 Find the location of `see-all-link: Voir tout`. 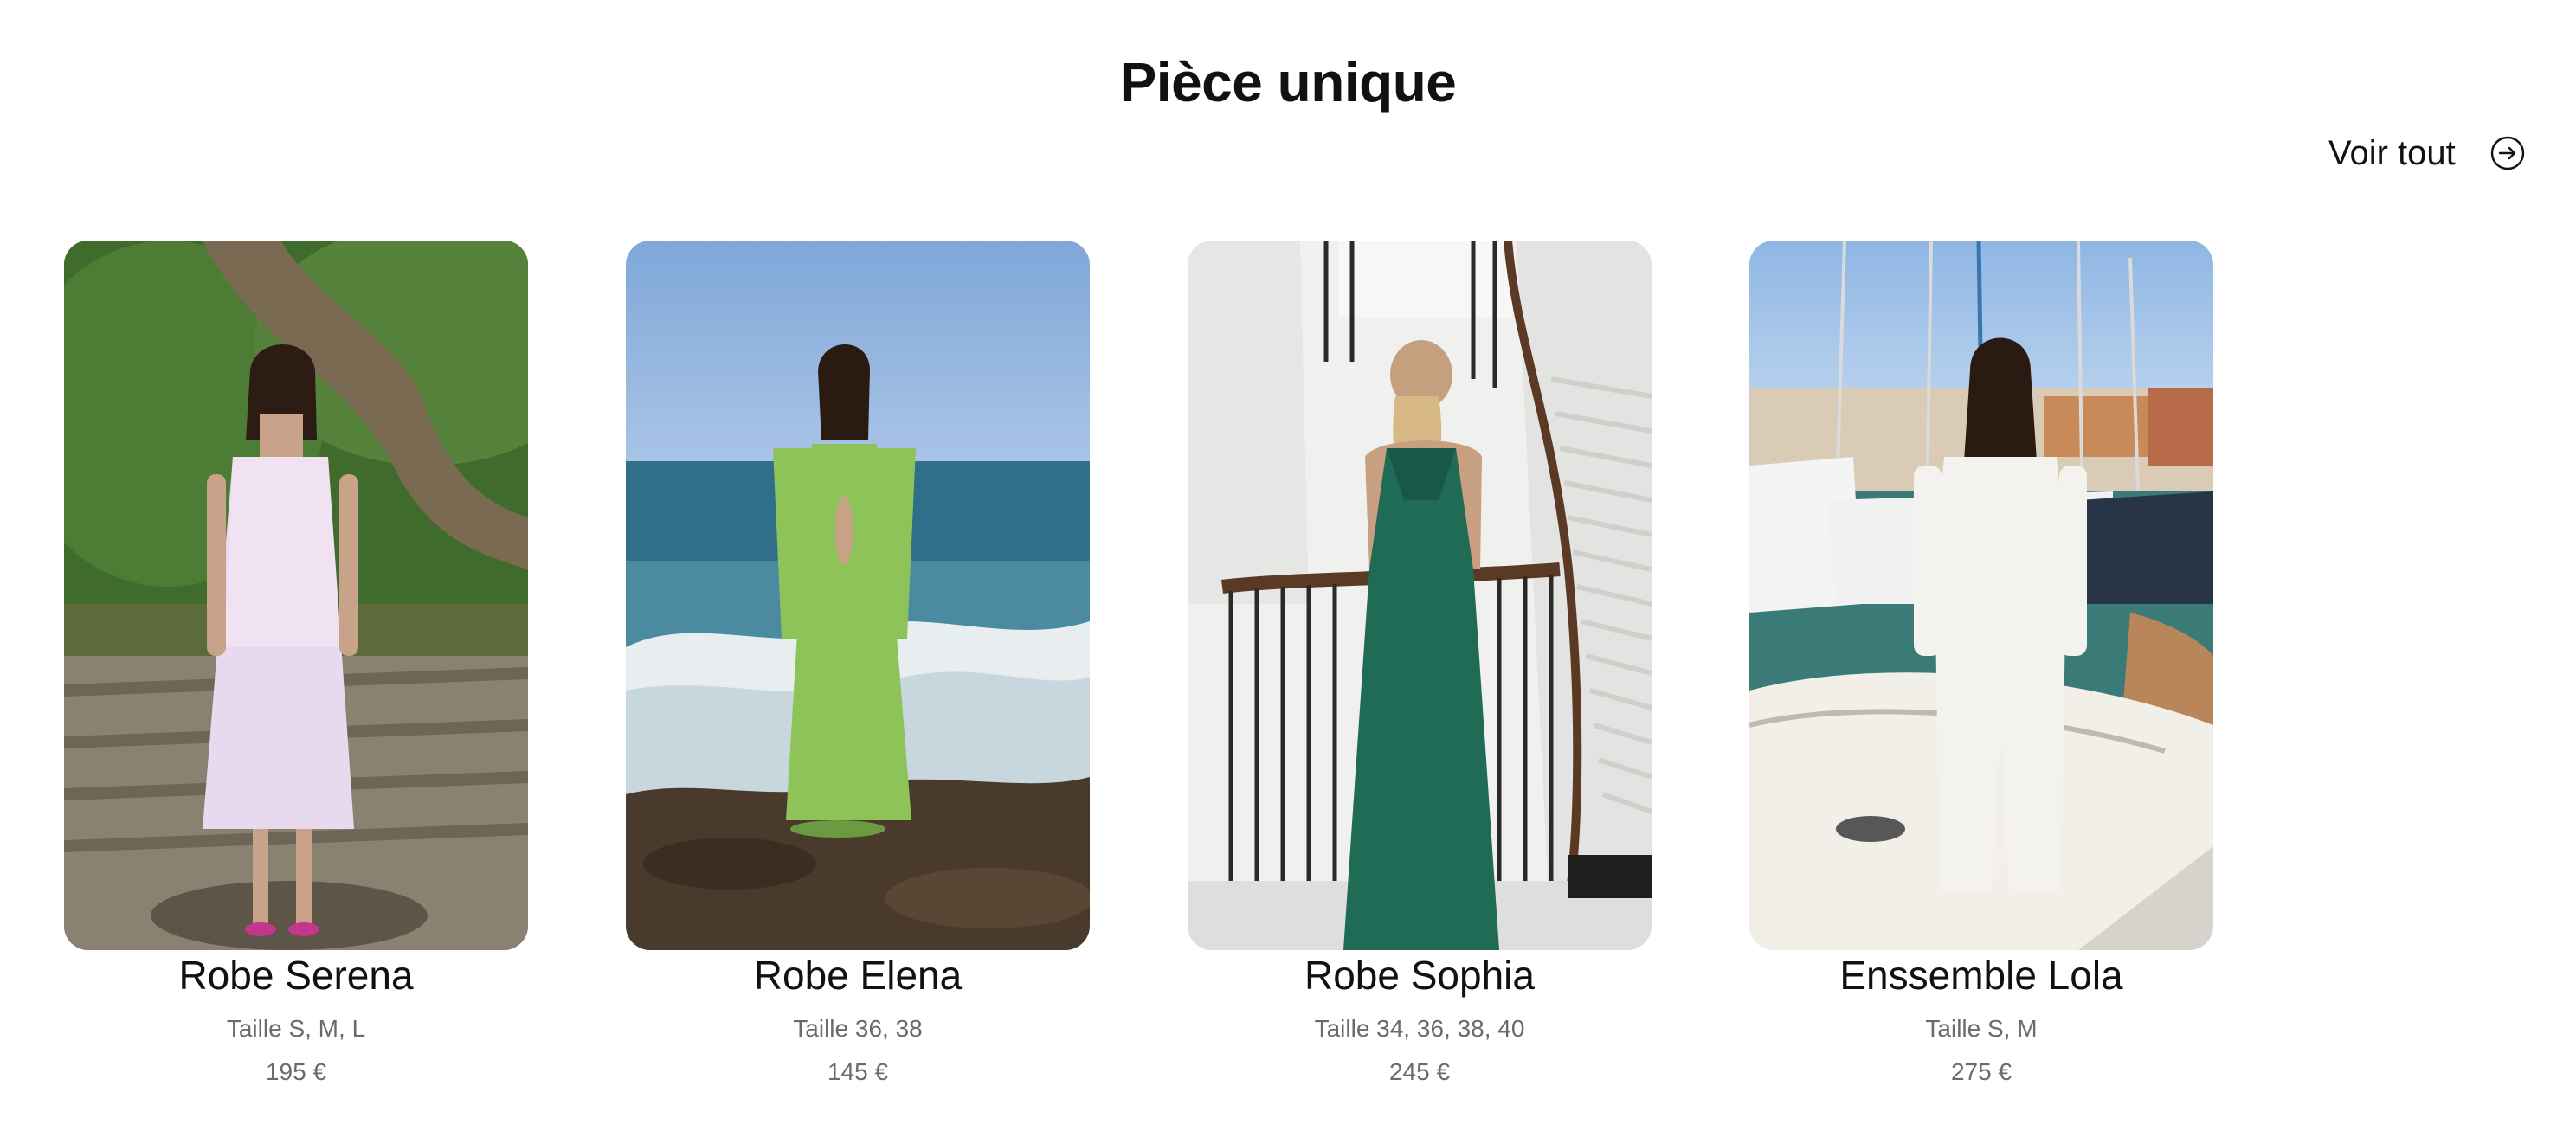

see-all-link: Voir tout is located at coordinates (2427, 153).